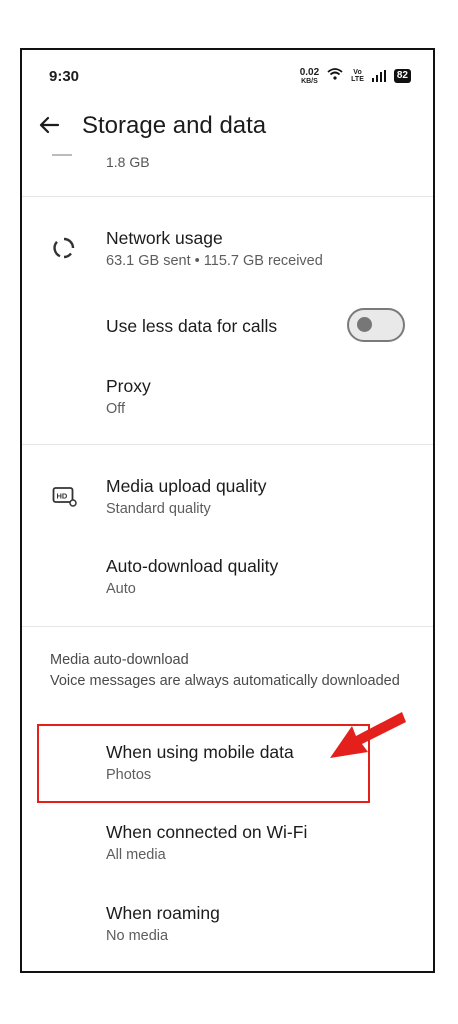 This screenshot has height=1024, width=458. What do you see at coordinates (378, 76) in the screenshot?
I see `signal-icon` at bounding box center [378, 76].